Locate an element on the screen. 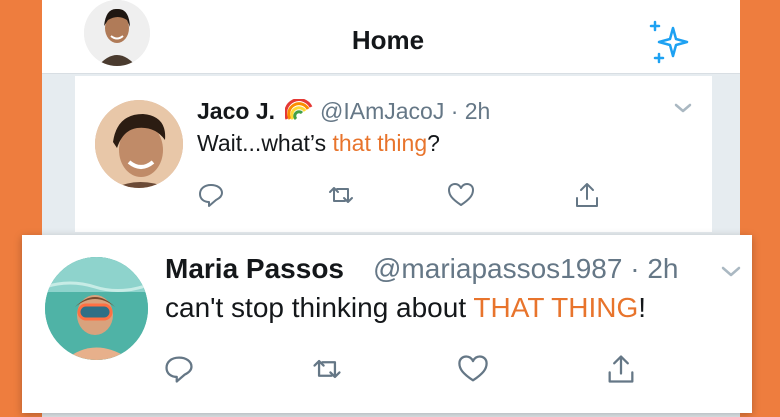 This screenshot has height=417, width=780. tweet-text: can't stop thinking about THAT THING! is located at coordinates (405, 308).